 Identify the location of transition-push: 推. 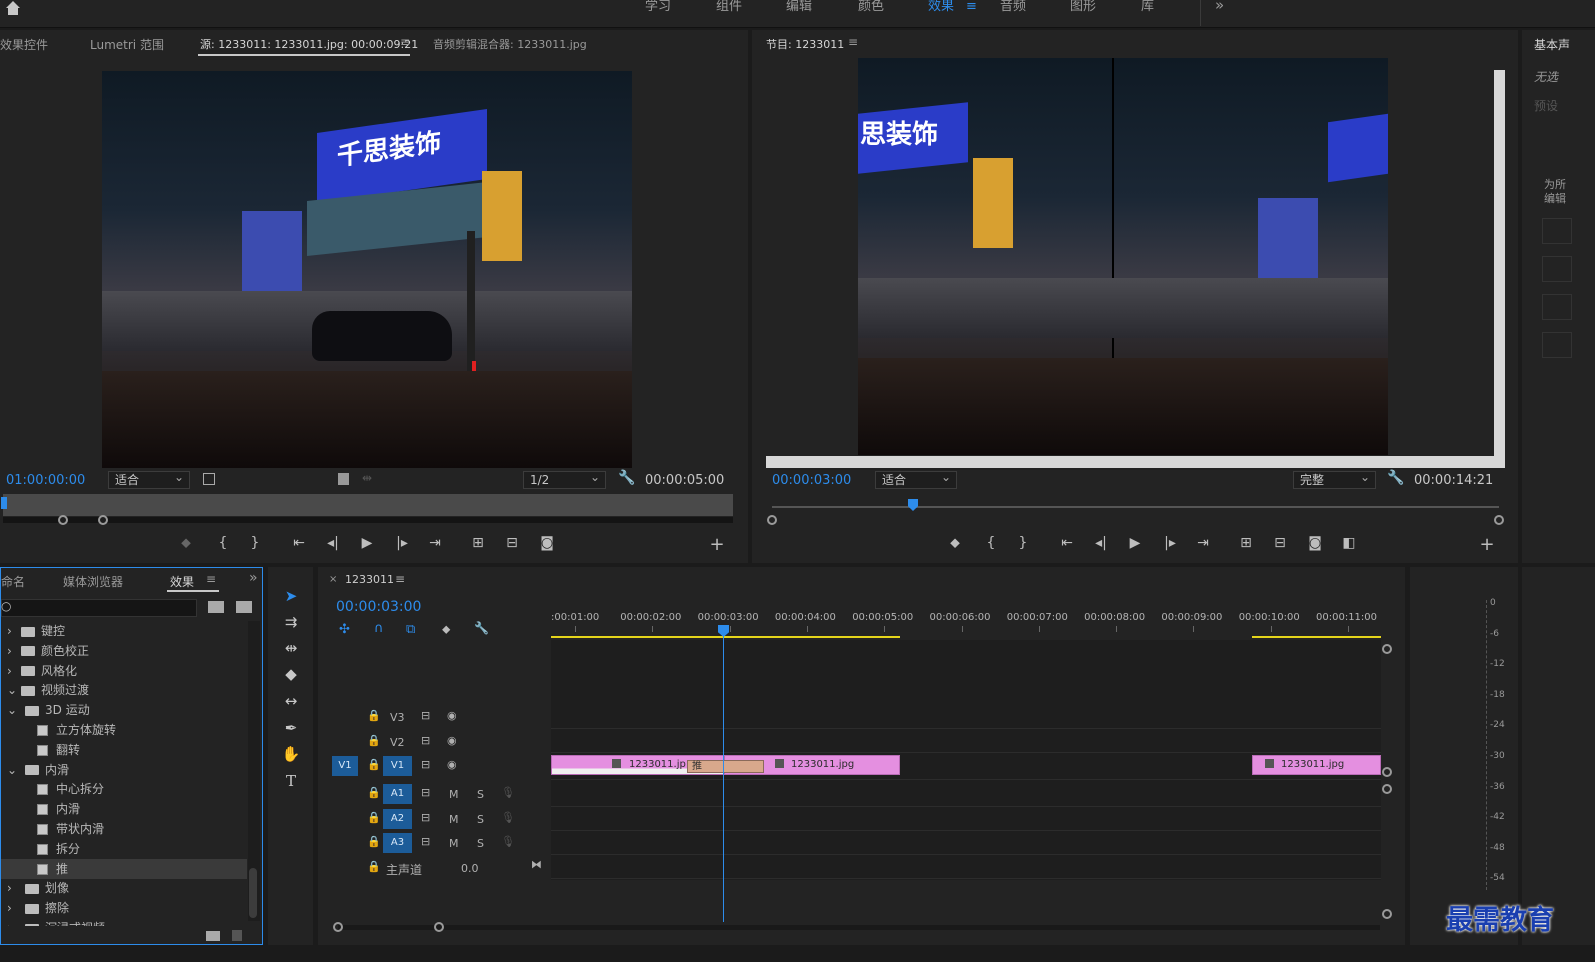
(725, 766).